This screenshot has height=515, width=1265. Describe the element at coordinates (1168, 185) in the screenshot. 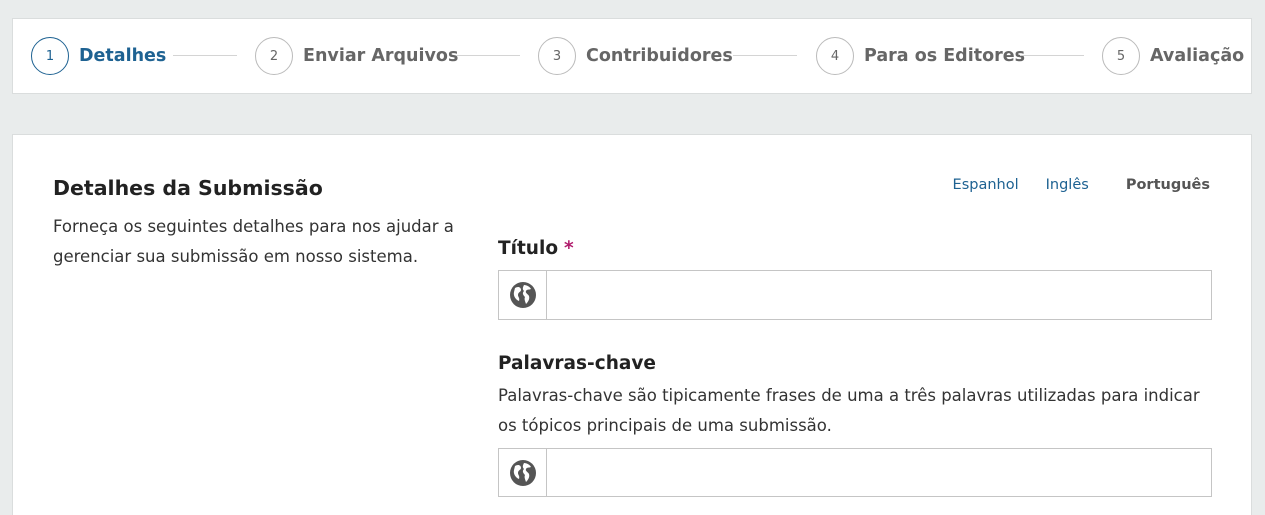

I see `language-portuguese: Português` at that location.